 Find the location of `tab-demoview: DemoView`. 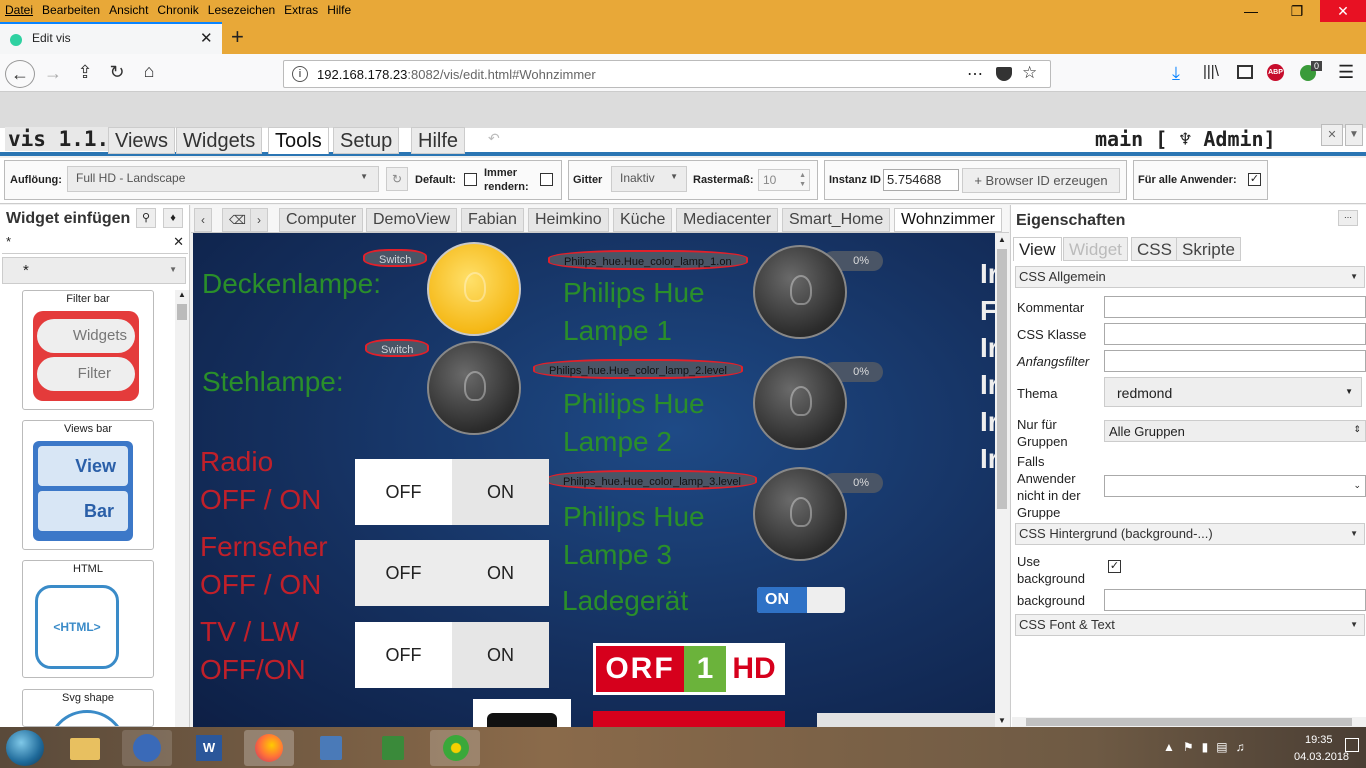

tab-demoview: DemoView is located at coordinates (412, 220).